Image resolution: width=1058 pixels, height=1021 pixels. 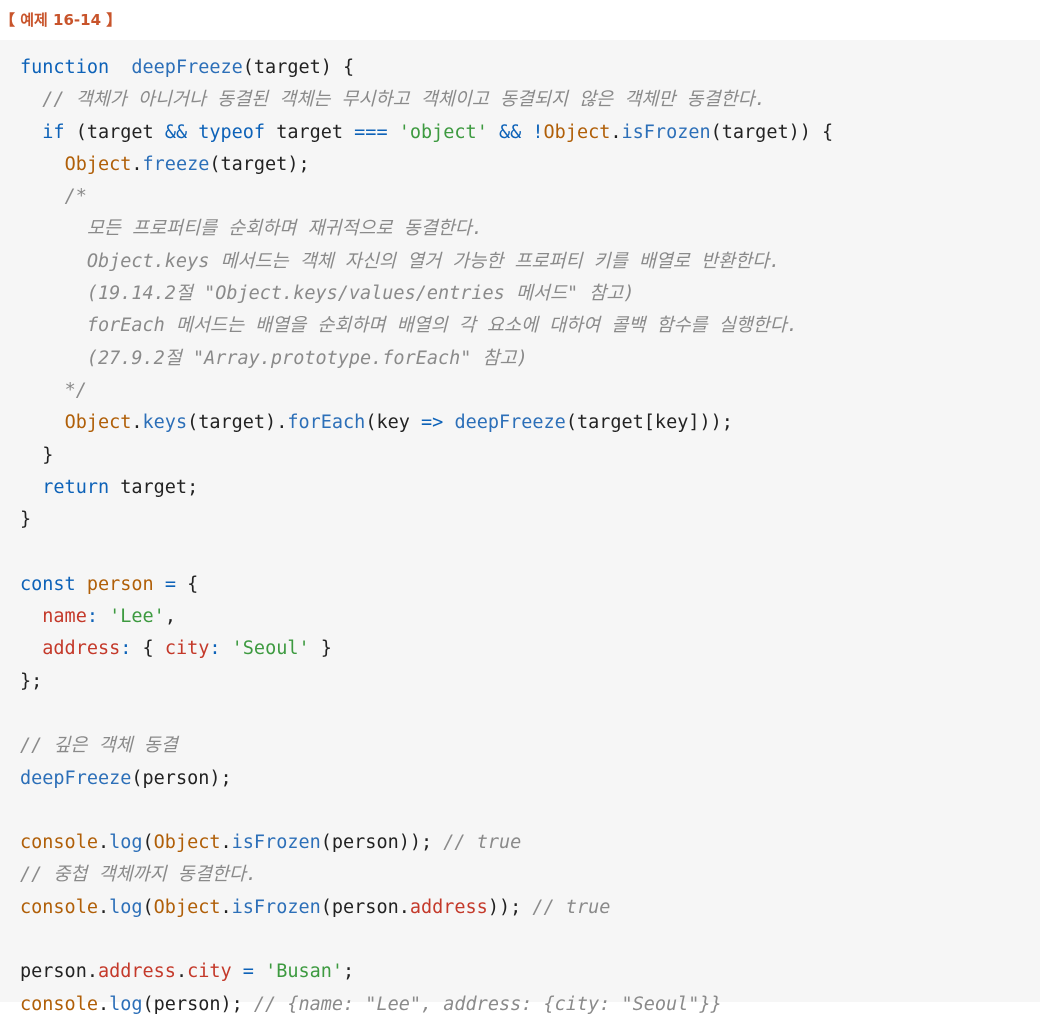 What do you see at coordinates (538, 132) in the screenshot?
I see `code-token: !` at bounding box center [538, 132].